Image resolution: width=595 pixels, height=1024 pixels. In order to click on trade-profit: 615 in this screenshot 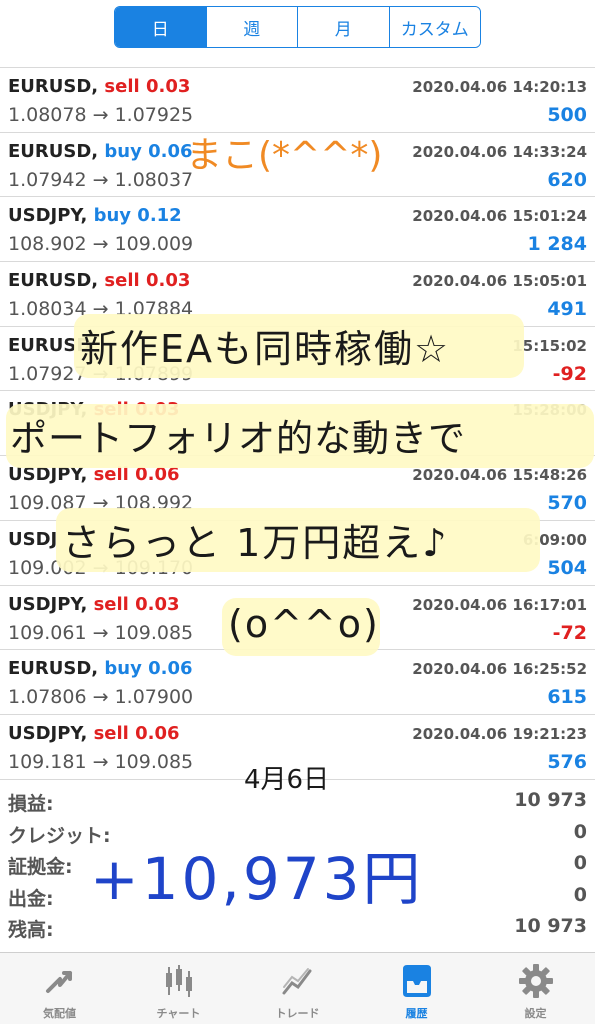, I will do `click(567, 697)`.